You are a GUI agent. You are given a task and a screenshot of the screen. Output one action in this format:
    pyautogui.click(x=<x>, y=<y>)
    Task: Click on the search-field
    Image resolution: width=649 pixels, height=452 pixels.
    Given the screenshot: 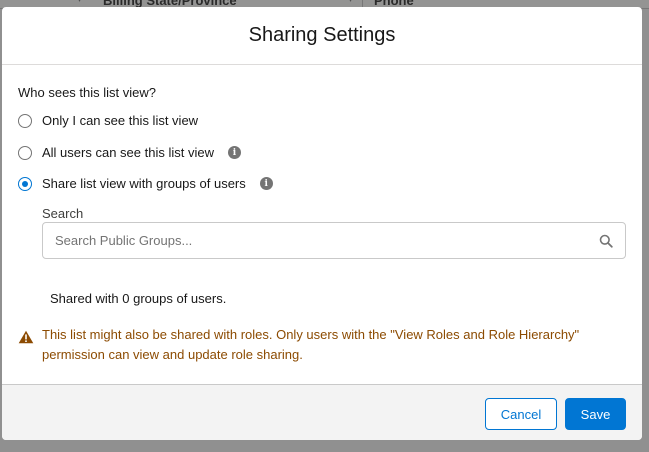 What is the action you would take?
    pyautogui.click(x=334, y=240)
    